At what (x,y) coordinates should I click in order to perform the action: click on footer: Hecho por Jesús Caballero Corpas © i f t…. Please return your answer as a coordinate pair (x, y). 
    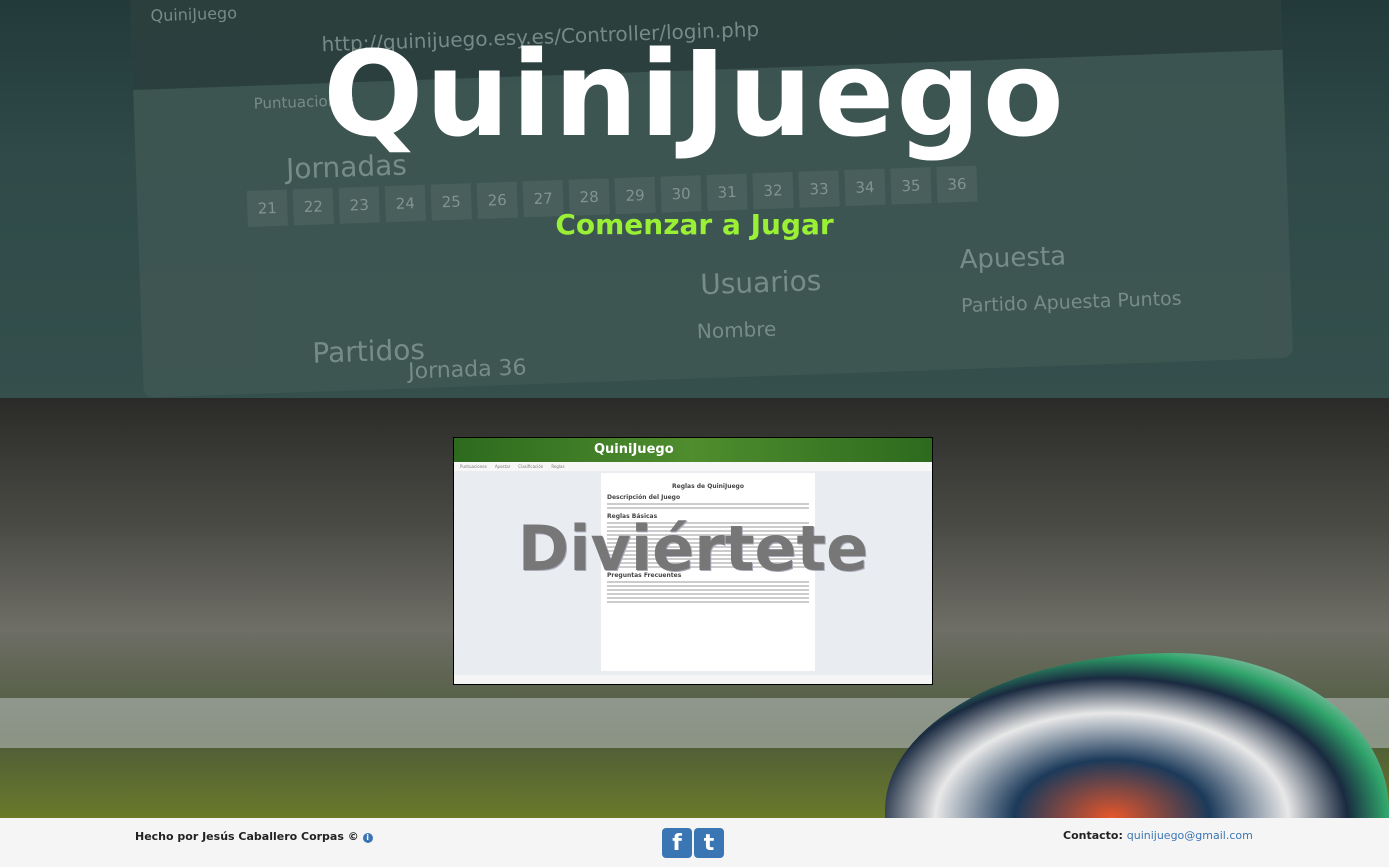
    Looking at the image, I should click on (694, 842).